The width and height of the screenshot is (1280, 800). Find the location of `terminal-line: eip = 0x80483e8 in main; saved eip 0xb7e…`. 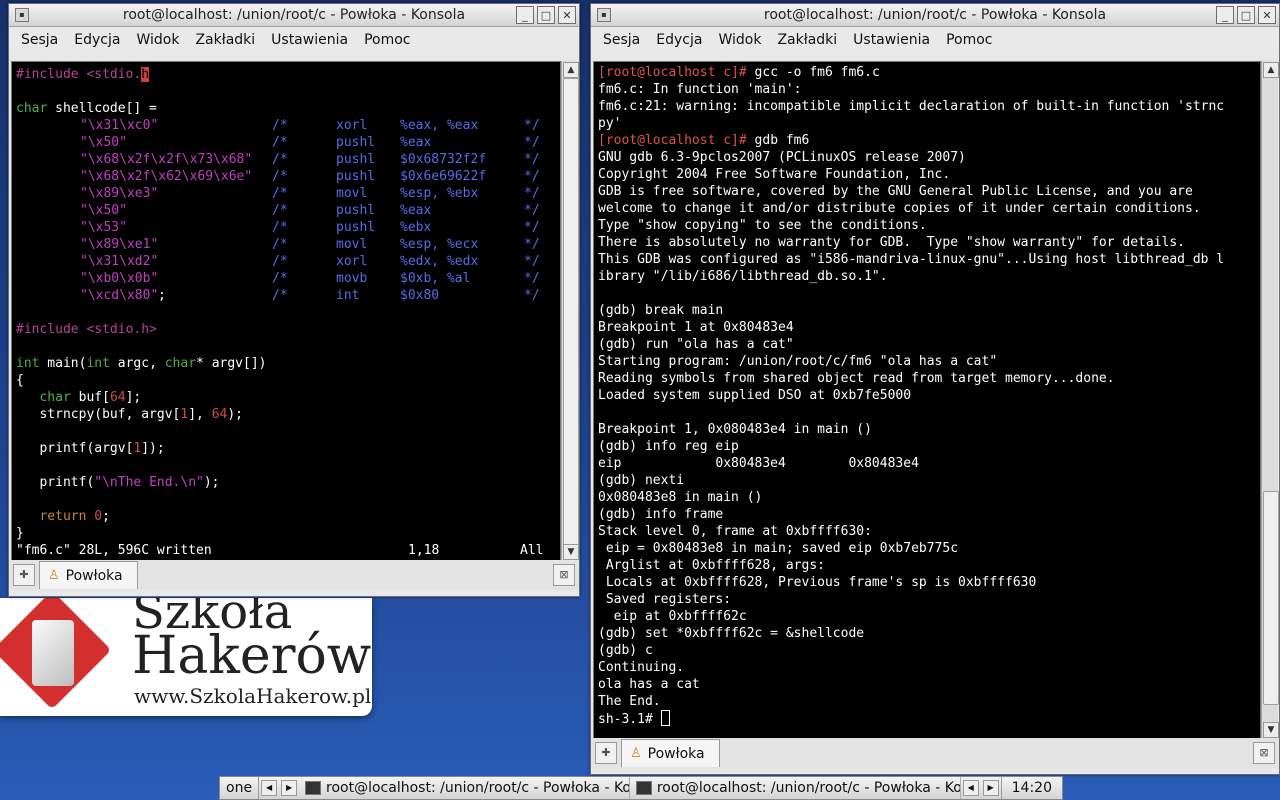

terminal-line: eip = 0x80483e8 in main; saved eip 0xb7e… is located at coordinates (778, 548).